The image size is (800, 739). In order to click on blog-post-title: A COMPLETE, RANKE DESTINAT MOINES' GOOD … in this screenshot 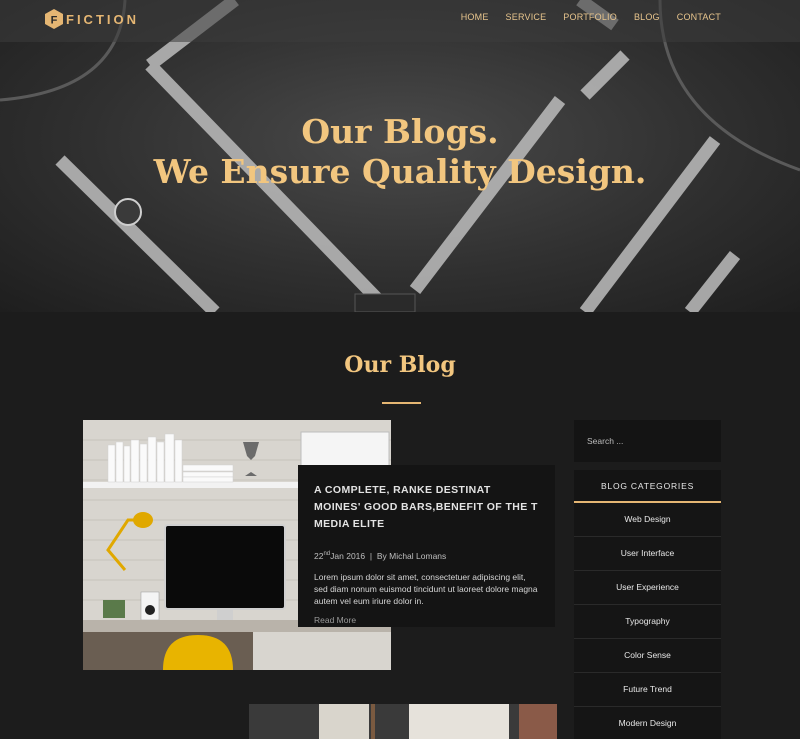, I will do `click(426, 507)`.